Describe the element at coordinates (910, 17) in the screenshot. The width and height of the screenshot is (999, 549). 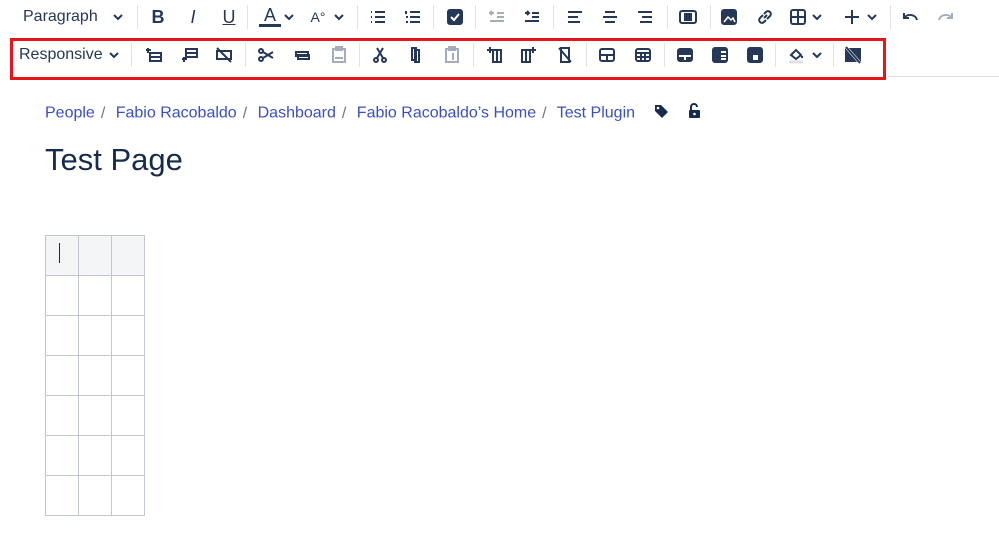
I see `undo-icon` at that location.